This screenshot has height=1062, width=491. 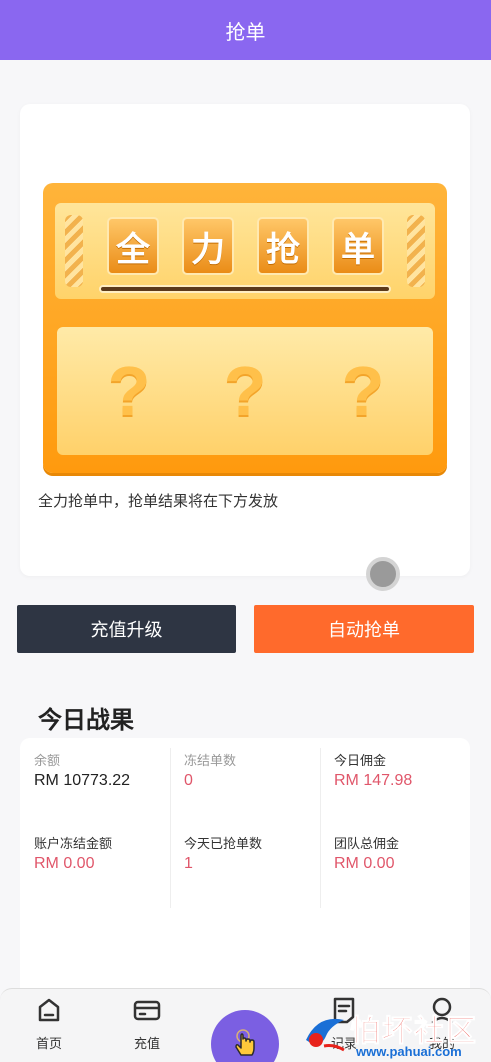 I want to click on stat-balance: 余额 RM 10773.22, so click(x=104, y=772).